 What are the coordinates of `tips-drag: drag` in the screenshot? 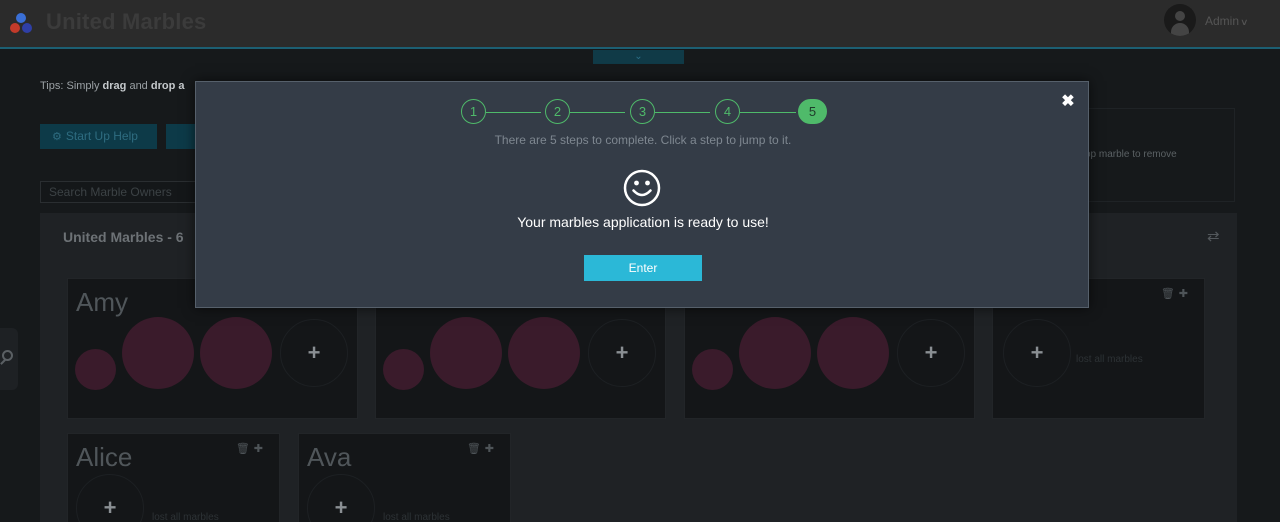 It's located at (114, 86).